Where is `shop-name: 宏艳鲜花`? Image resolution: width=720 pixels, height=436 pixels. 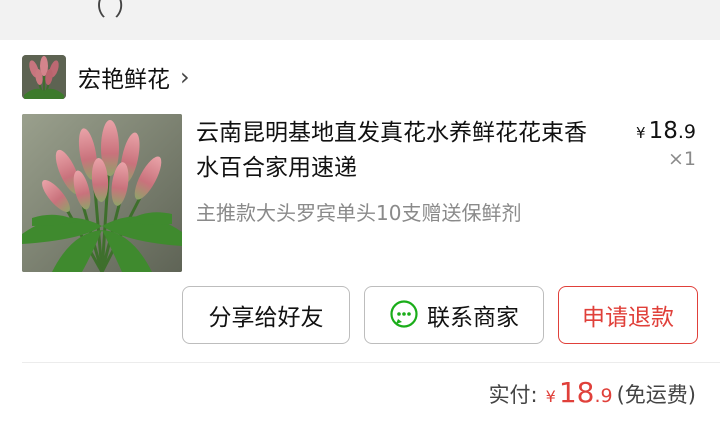 shop-name: 宏艳鲜花 is located at coordinates (124, 80).